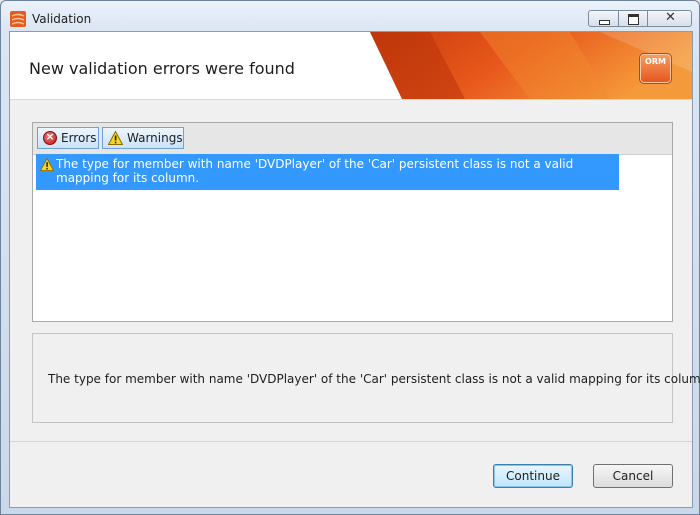  I want to click on minimize-icon, so click(604, 22).